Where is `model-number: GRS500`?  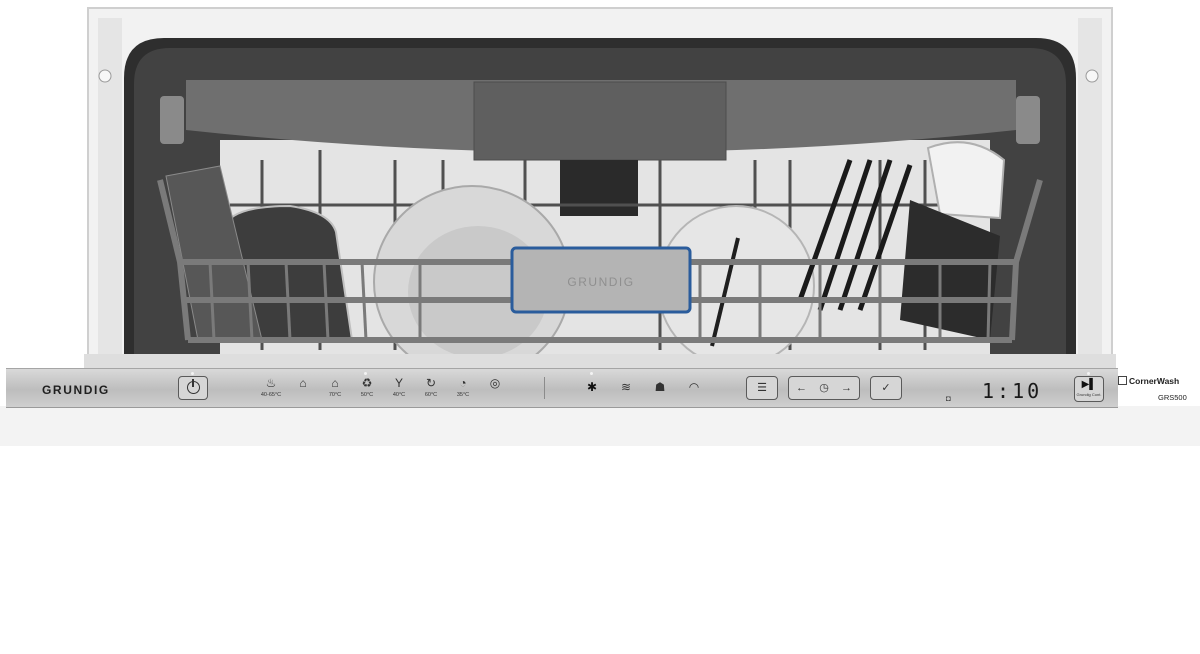 model-number: GRS500 is located at coordinates (1172, 397).